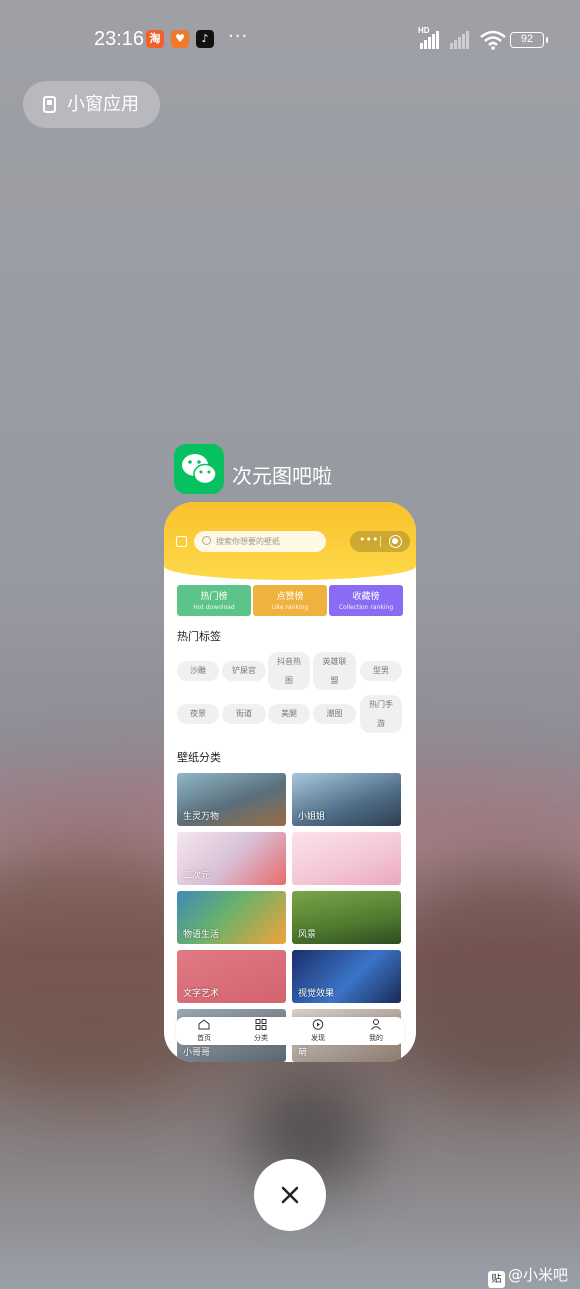 The width and height of the screenshot is (580, 1289). I want to click on signal-no-service-icon, so click(460, 40).